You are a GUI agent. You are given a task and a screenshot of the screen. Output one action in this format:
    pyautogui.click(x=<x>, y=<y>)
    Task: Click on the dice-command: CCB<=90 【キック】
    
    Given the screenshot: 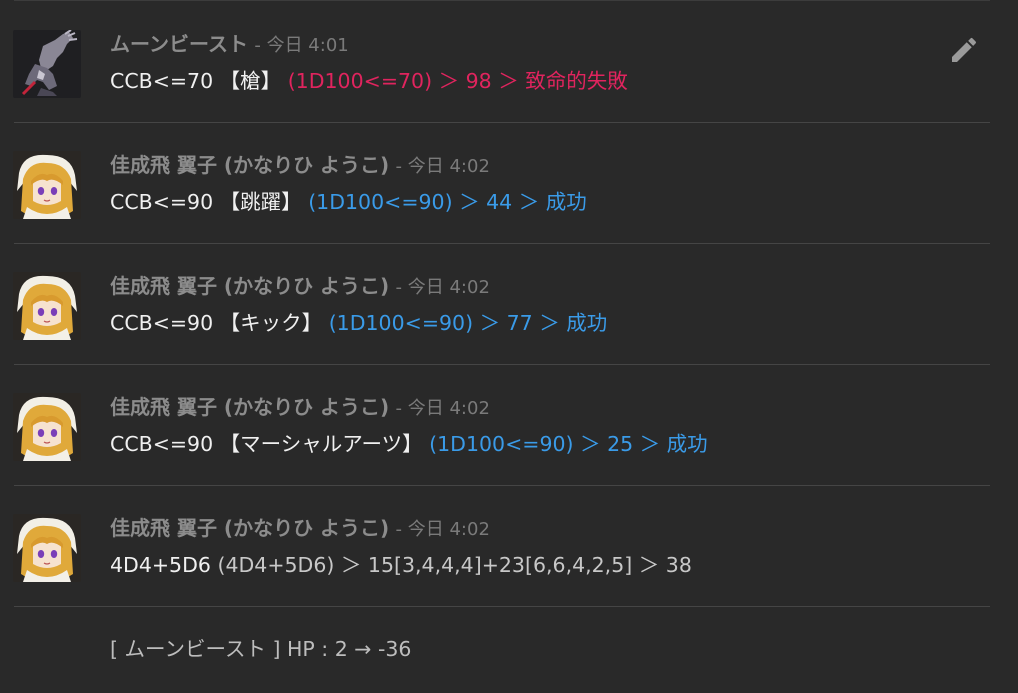 What is the action you would take?
    pyautogui.click(x=216, y=323)
    